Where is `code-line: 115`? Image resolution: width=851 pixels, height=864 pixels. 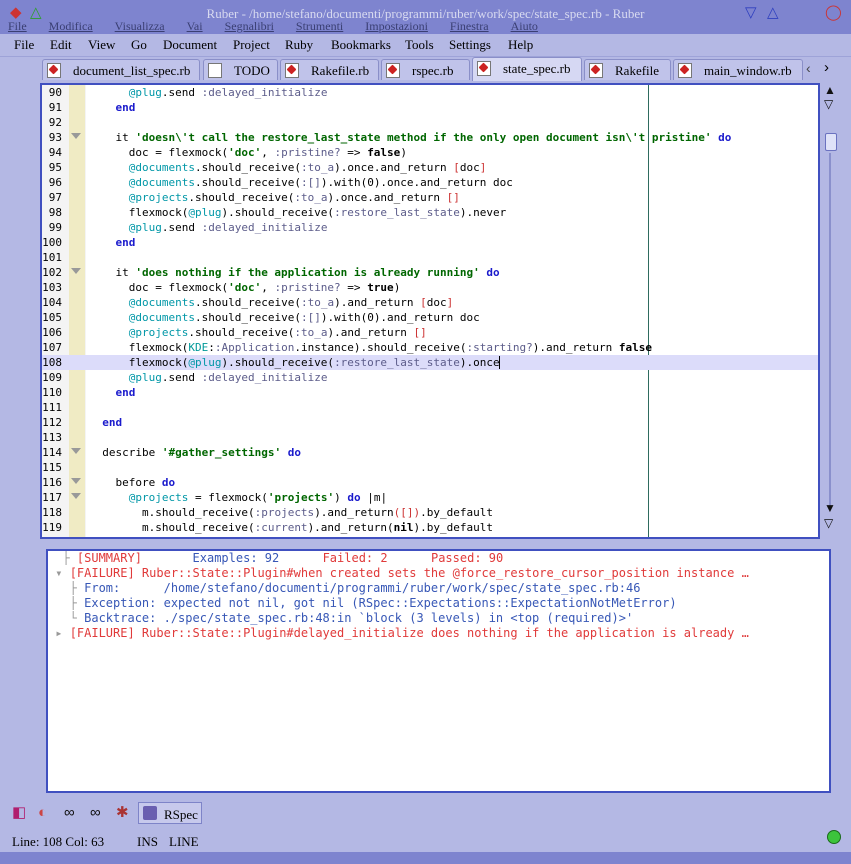
code-line: 115 is located at coordinates (430, 467).